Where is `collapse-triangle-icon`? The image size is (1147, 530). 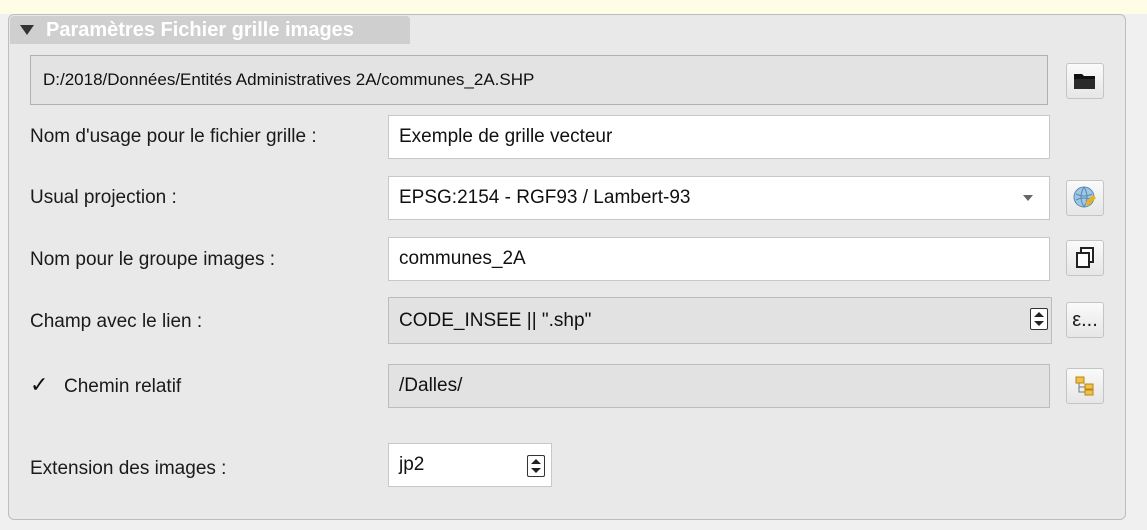
collapse-triangle-icon is located at coordinates (27, 30).